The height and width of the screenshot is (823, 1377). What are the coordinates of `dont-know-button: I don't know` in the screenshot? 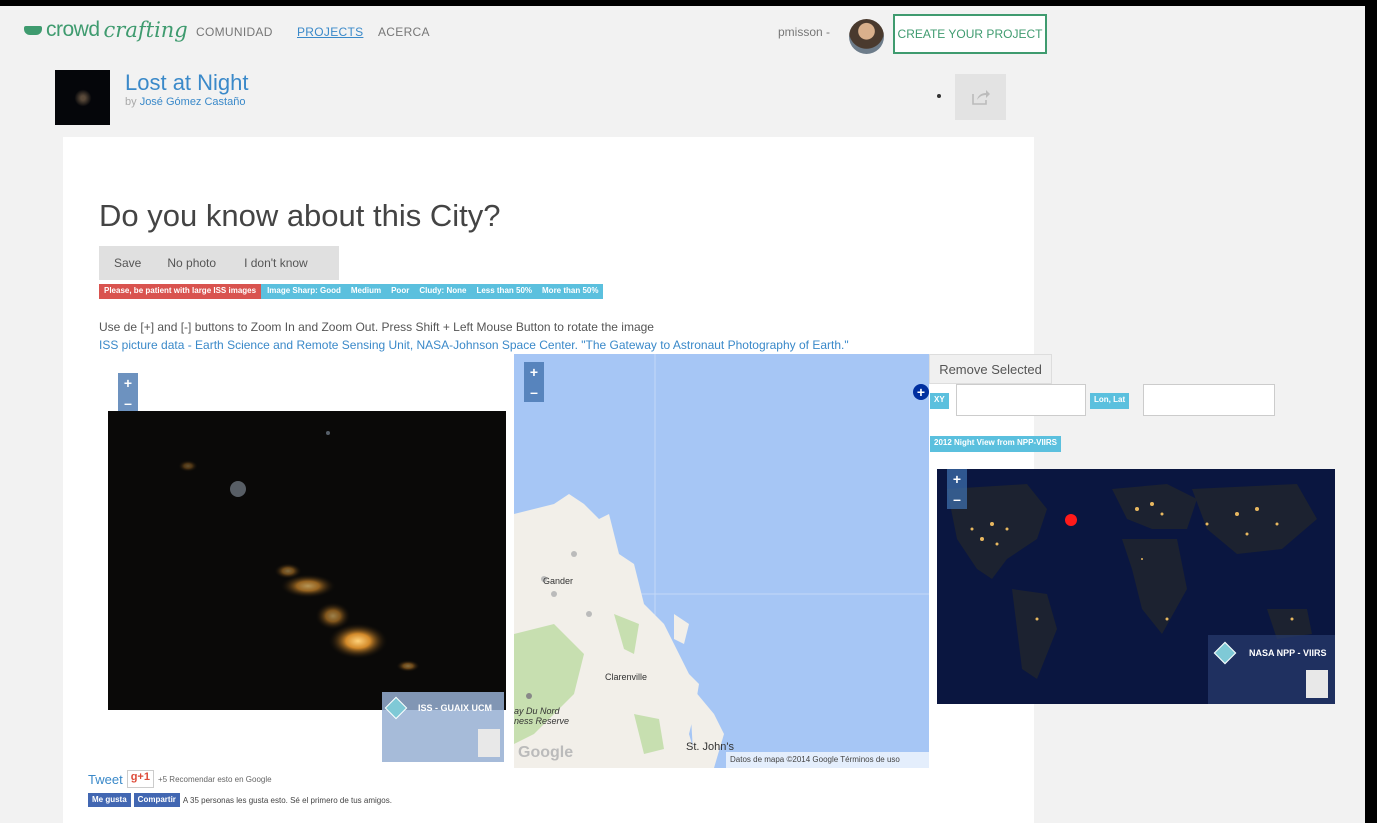 It's located at (262, 263).